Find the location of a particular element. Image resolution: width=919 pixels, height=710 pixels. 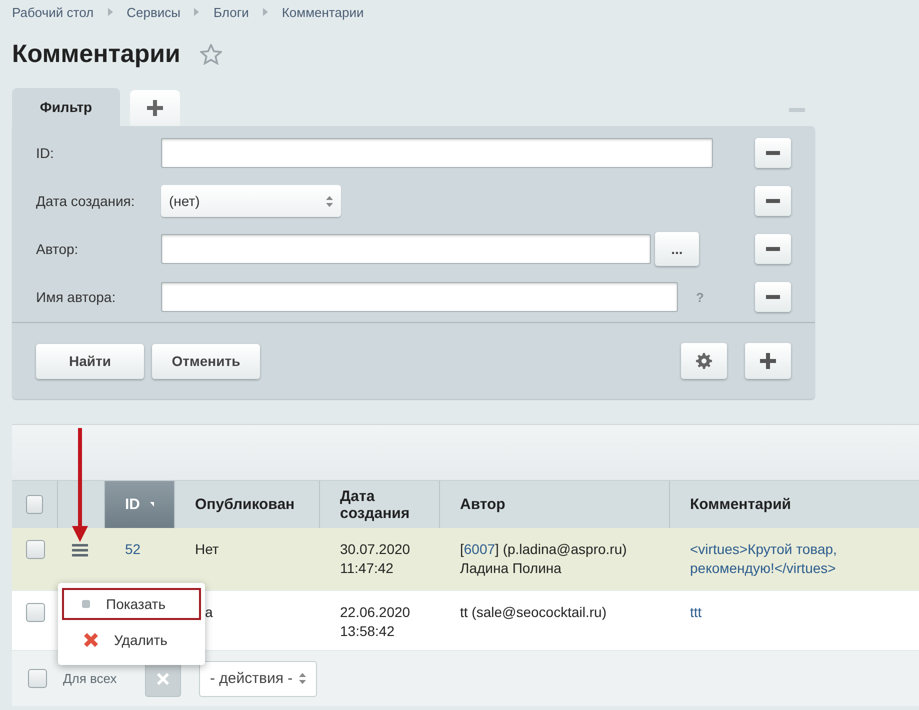

breadcrumb-link: Сервисы is located at coordinates (153, 12).